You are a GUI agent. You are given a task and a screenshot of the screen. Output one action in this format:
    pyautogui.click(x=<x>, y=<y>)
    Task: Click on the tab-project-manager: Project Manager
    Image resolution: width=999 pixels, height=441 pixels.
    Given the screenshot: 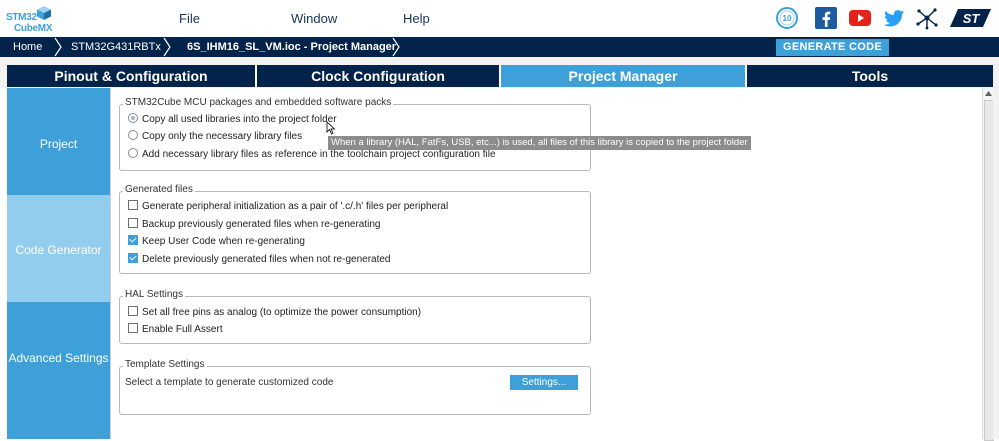 What is the action you would take?
    pyautogui.click(x=623, y=76)
    